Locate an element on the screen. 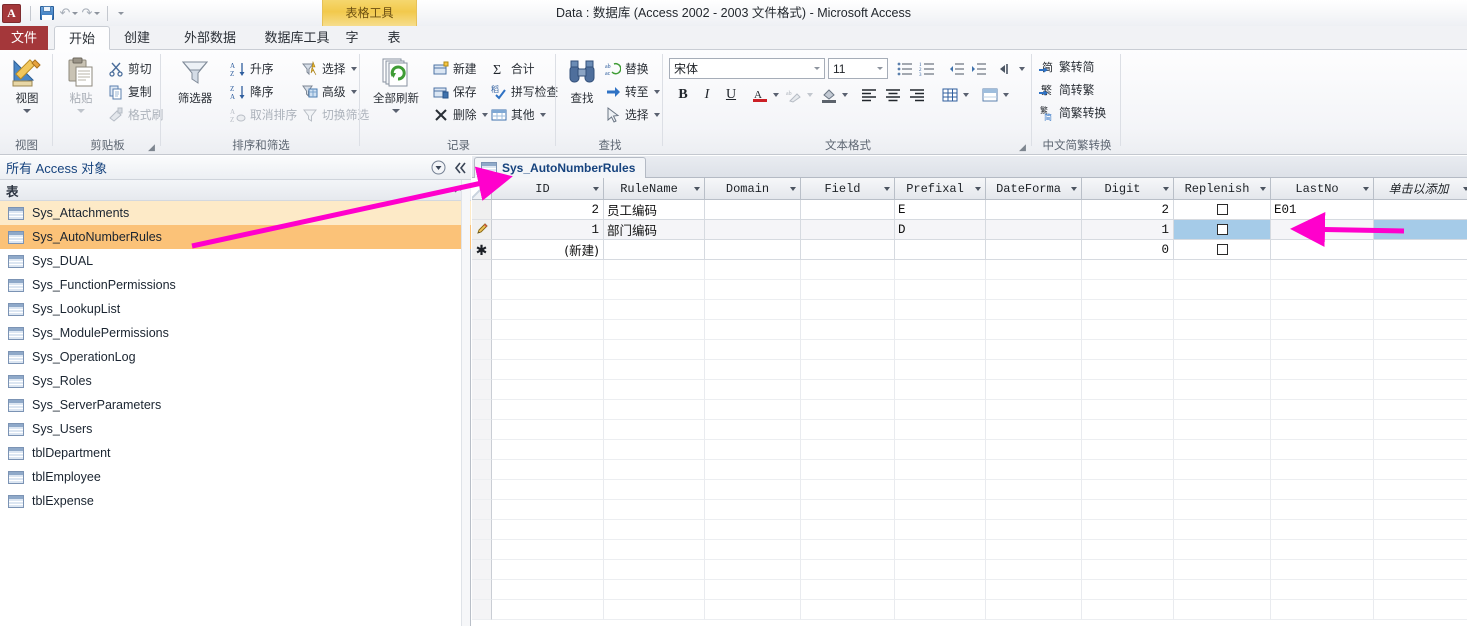 The height and width of the screenshot is (626, 1467). nav-item-sys_lookuplist: Sys_LookupList is located at coordinates (235, 309).